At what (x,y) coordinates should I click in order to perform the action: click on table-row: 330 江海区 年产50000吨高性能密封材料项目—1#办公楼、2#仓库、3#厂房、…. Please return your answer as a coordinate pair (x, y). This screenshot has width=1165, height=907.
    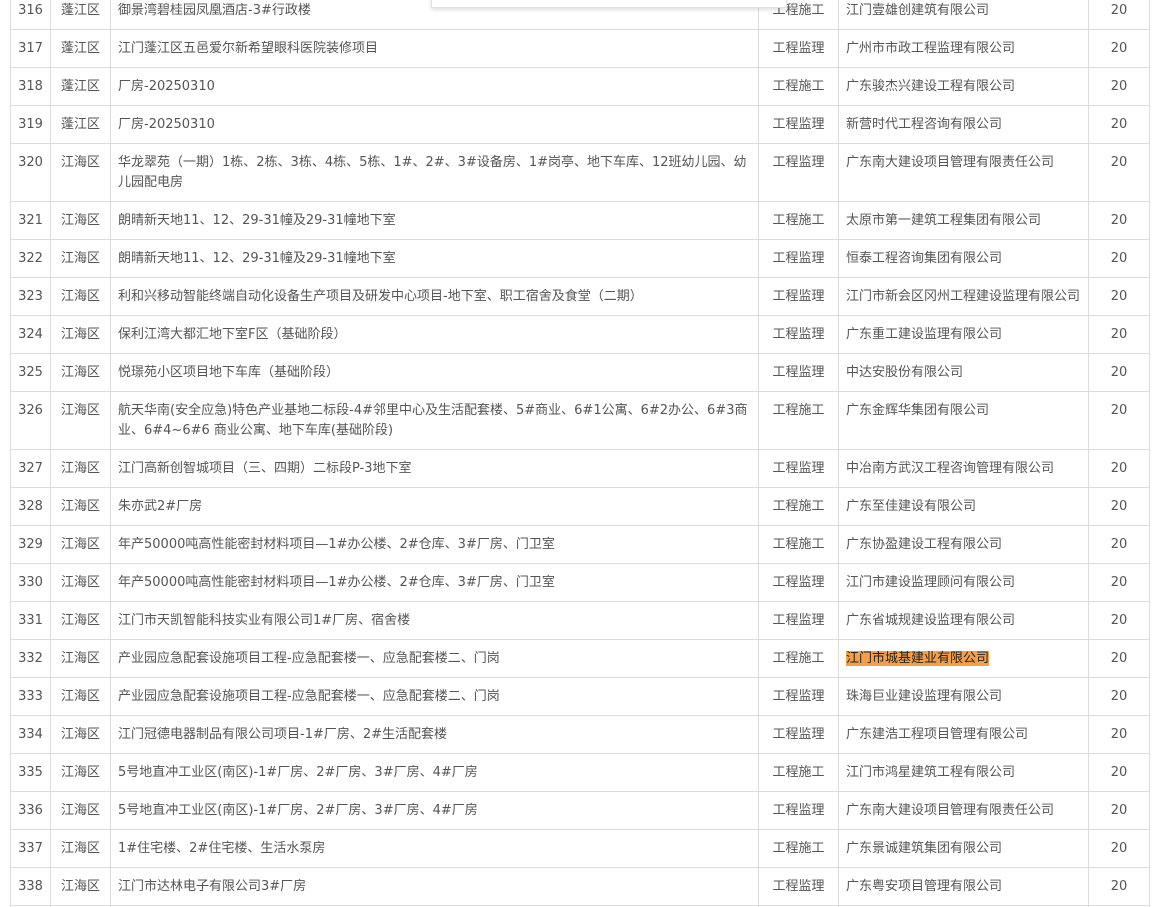
    Looking at the image, I should click on (580, 582).